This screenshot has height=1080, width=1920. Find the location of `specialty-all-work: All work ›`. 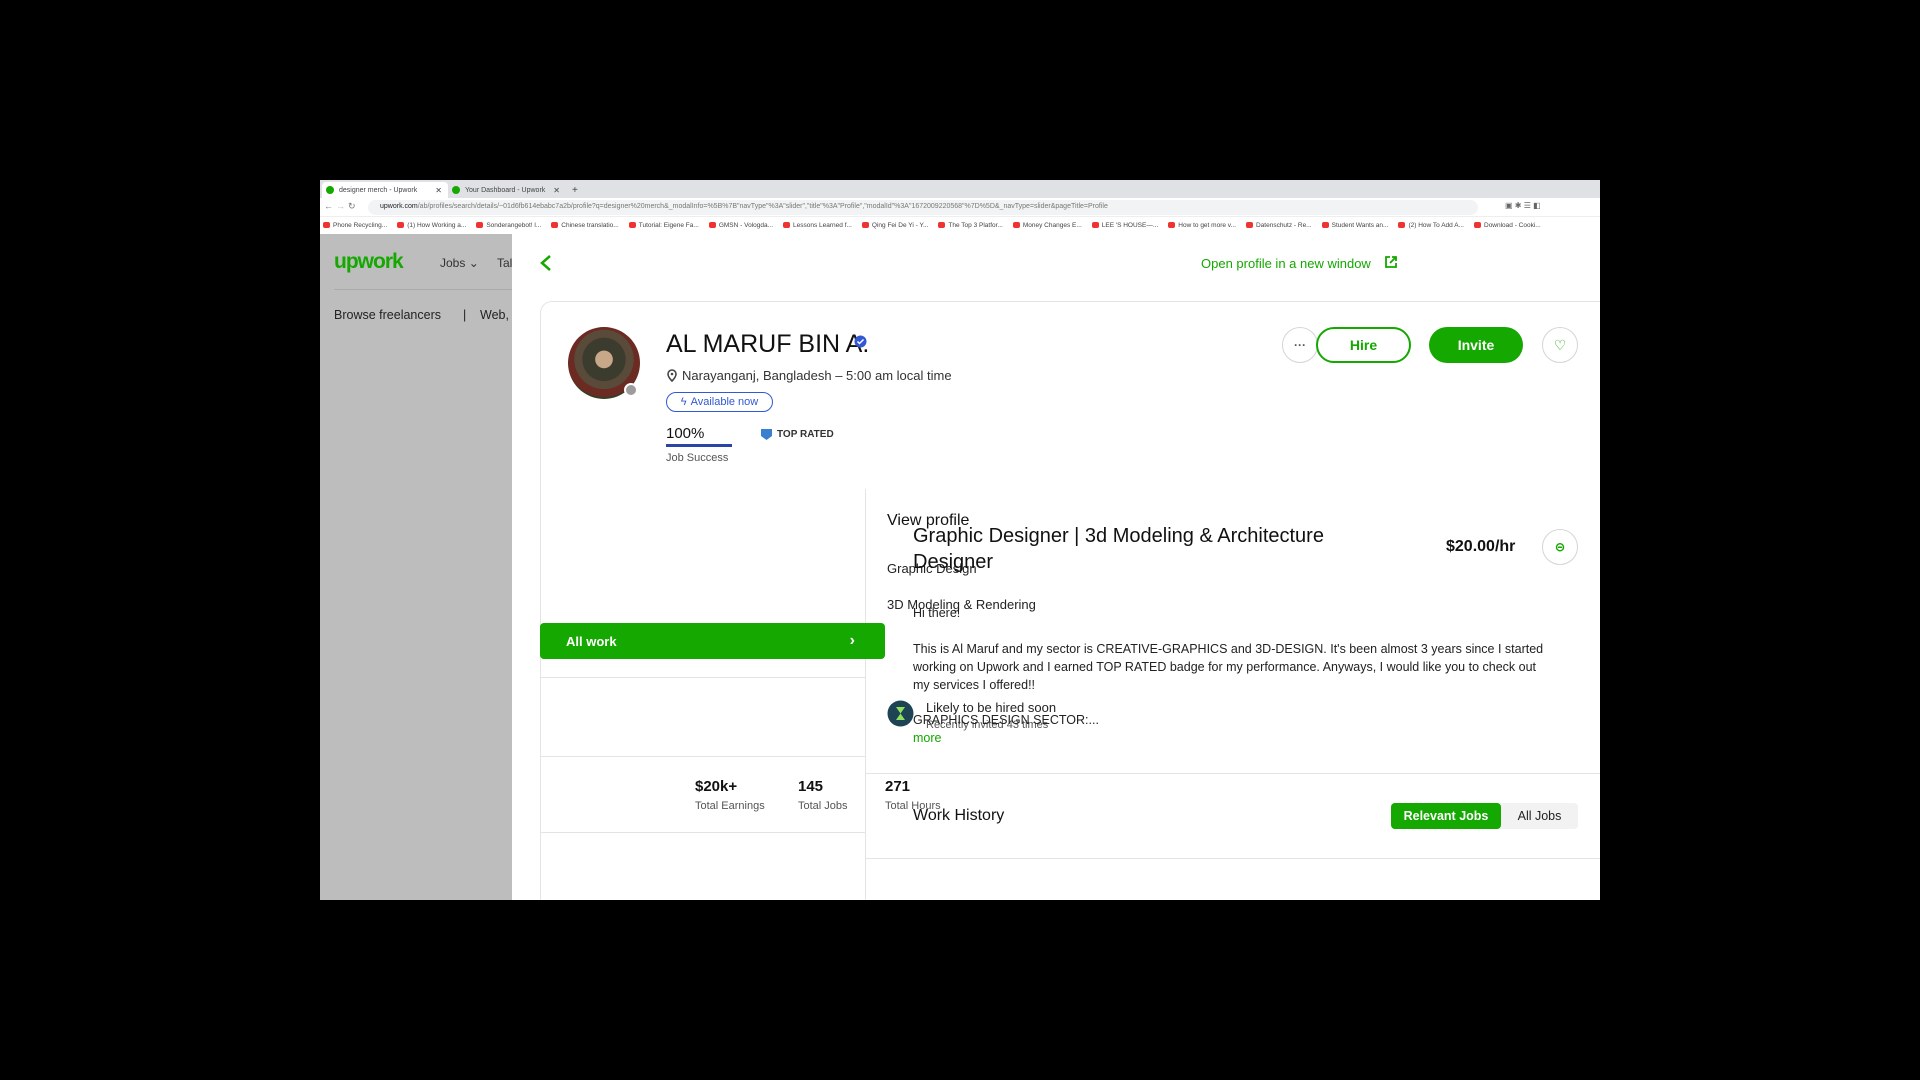

specialty-all-work: All work › is located at coordinates (712, 641).